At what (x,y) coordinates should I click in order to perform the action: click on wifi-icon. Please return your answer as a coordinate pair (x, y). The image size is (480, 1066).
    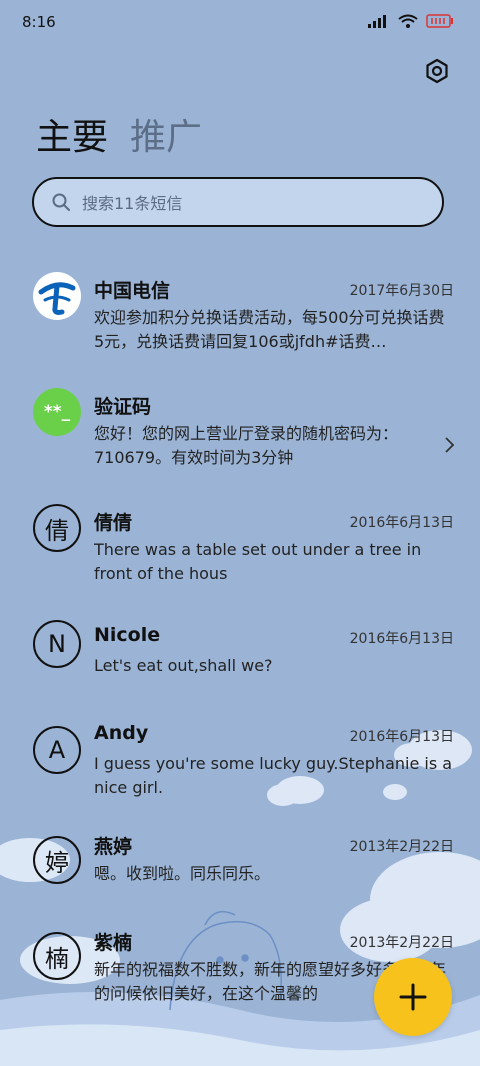
    Looking at the image, I should click on (408, 21).